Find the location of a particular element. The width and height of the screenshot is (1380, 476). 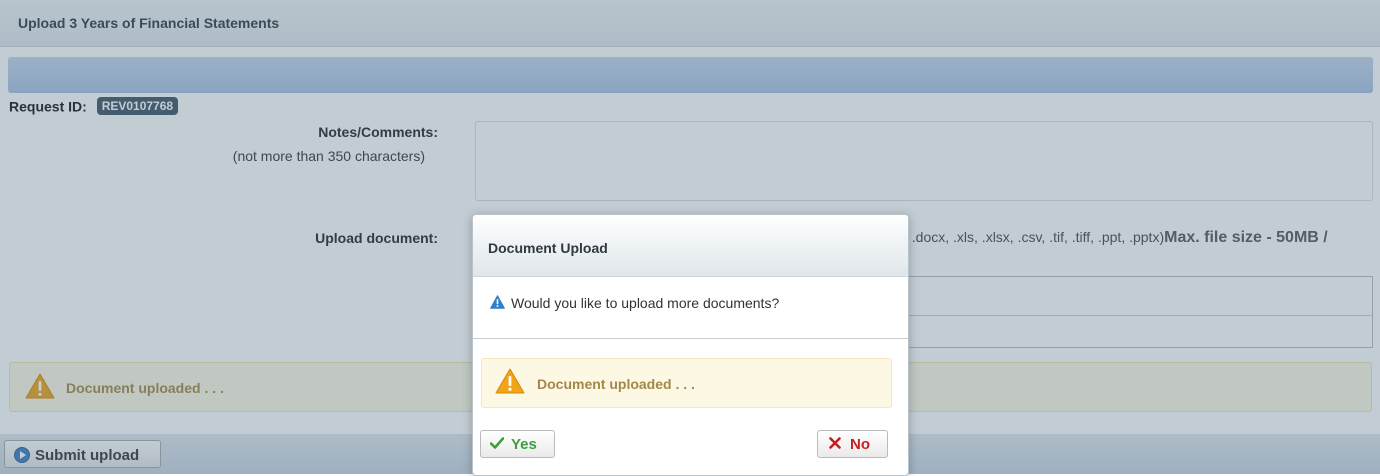

yes-label: Yes is located at coordinates (524, 444).